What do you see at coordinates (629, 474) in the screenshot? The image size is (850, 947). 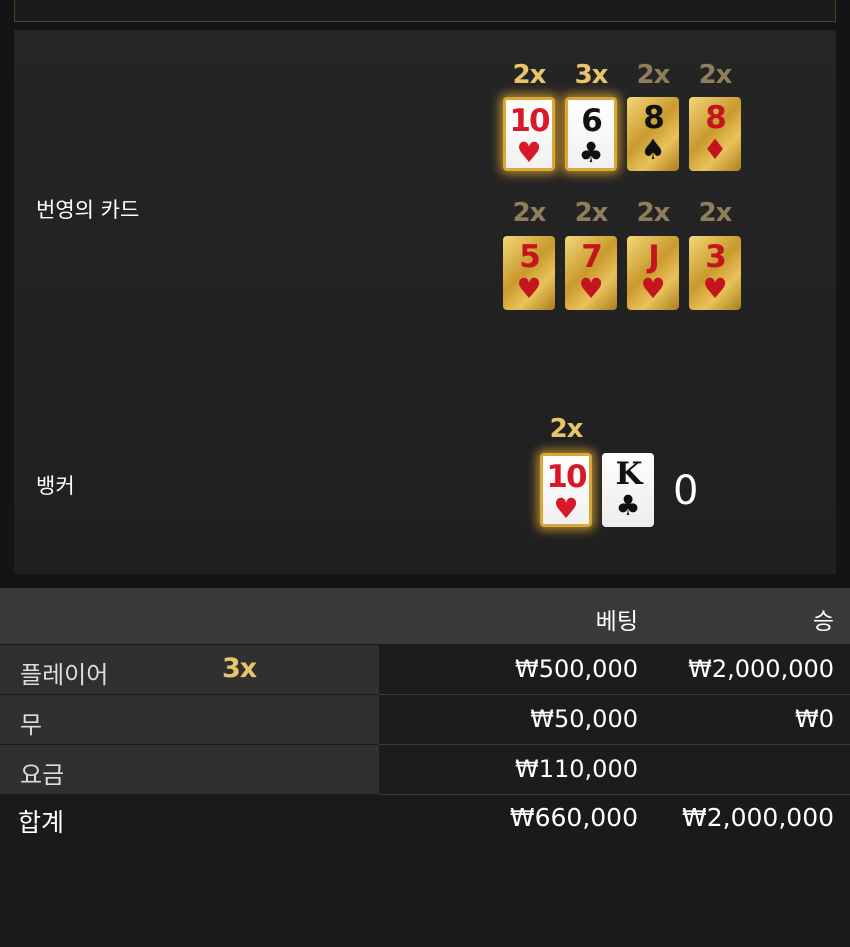 I see `card-rank: K` at bounding box center [629, 474].